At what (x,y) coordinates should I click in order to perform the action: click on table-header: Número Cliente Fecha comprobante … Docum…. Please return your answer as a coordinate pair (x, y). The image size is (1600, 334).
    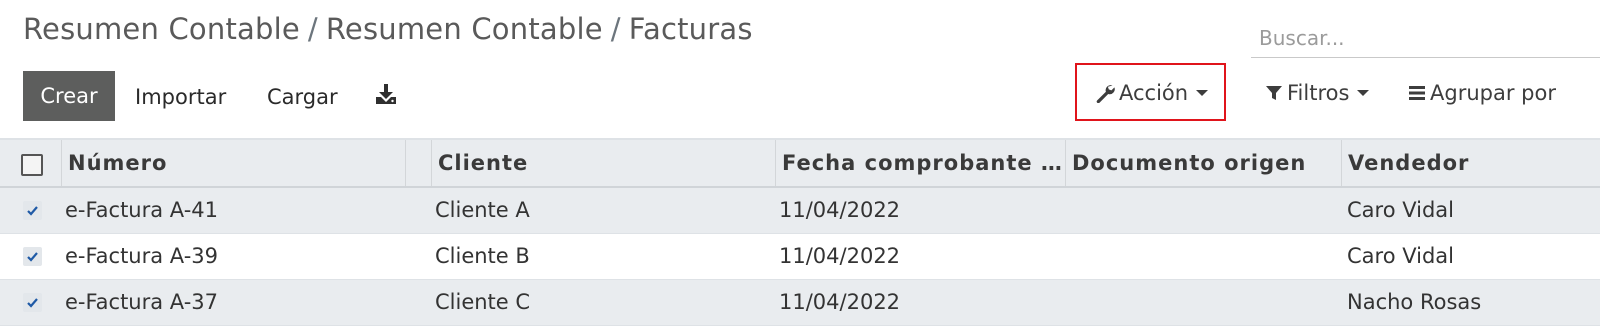
    Looking at the image, I should click on (800, 163).